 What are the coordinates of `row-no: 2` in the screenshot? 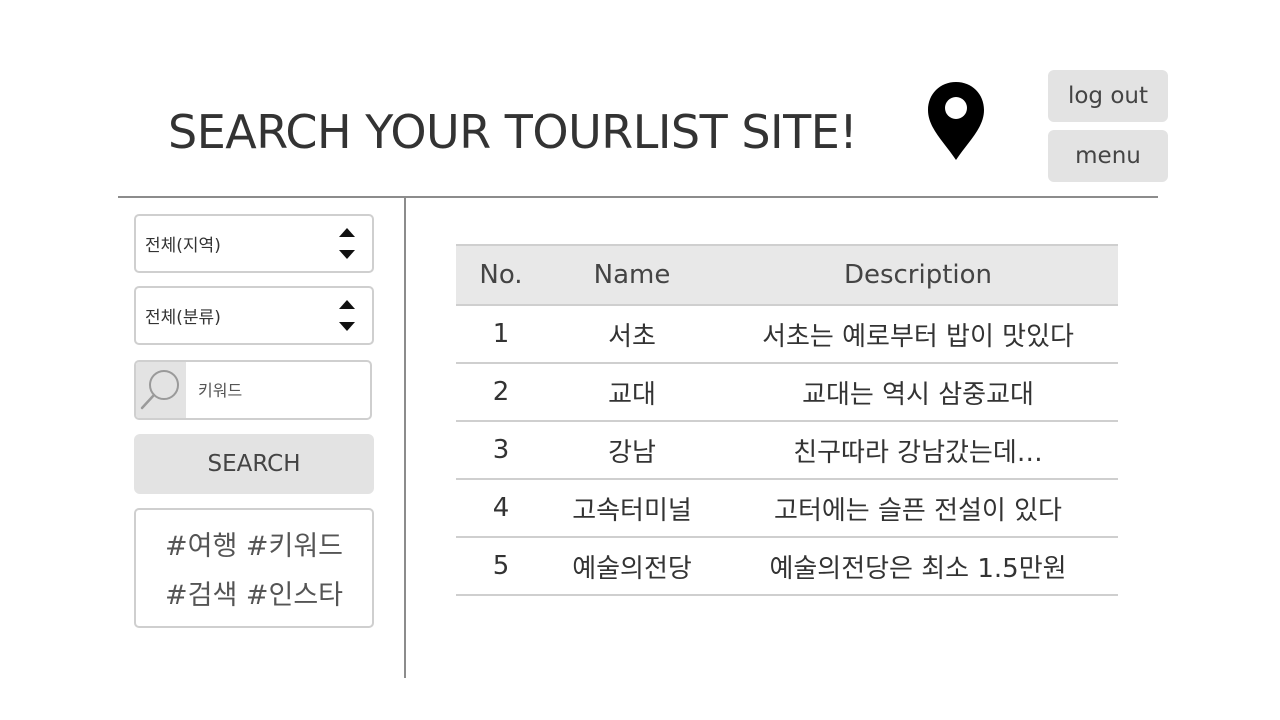 It's located at (501, 392).